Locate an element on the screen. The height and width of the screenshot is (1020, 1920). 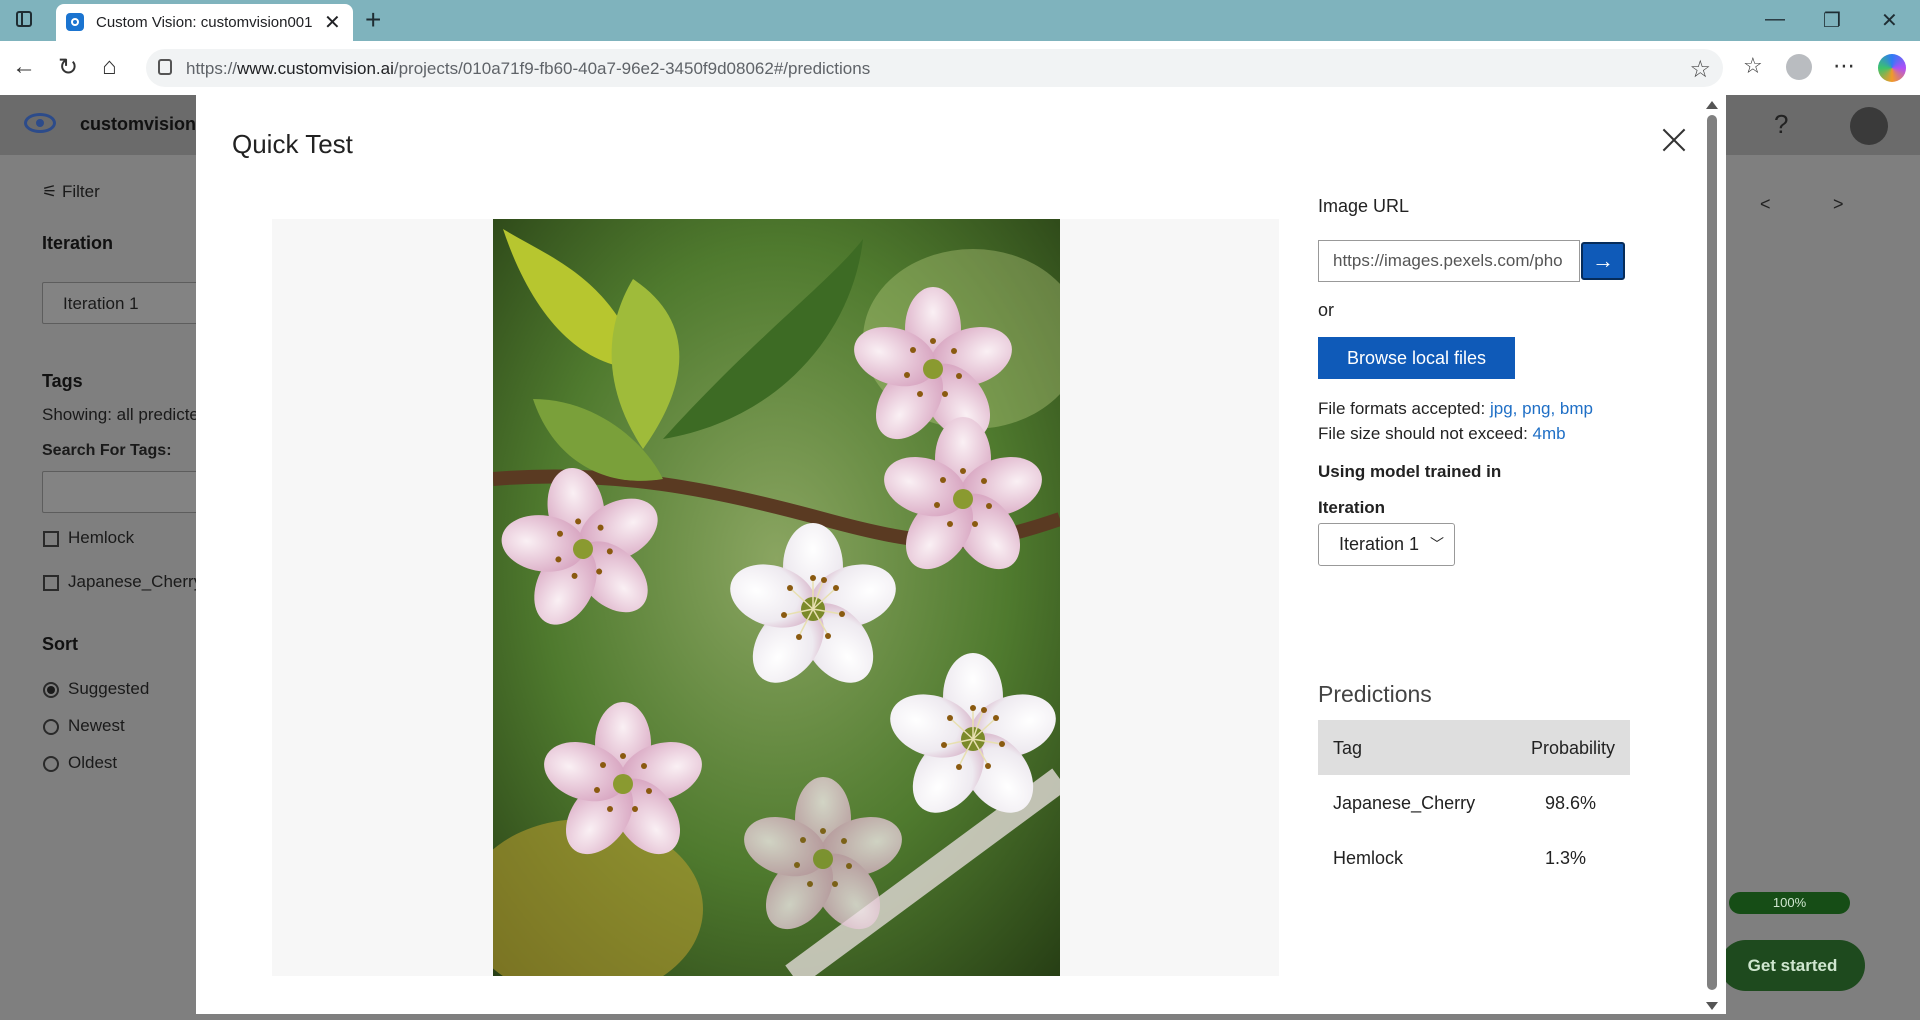
training-progress-badge: 100% is located at coordinates (1789, 903).